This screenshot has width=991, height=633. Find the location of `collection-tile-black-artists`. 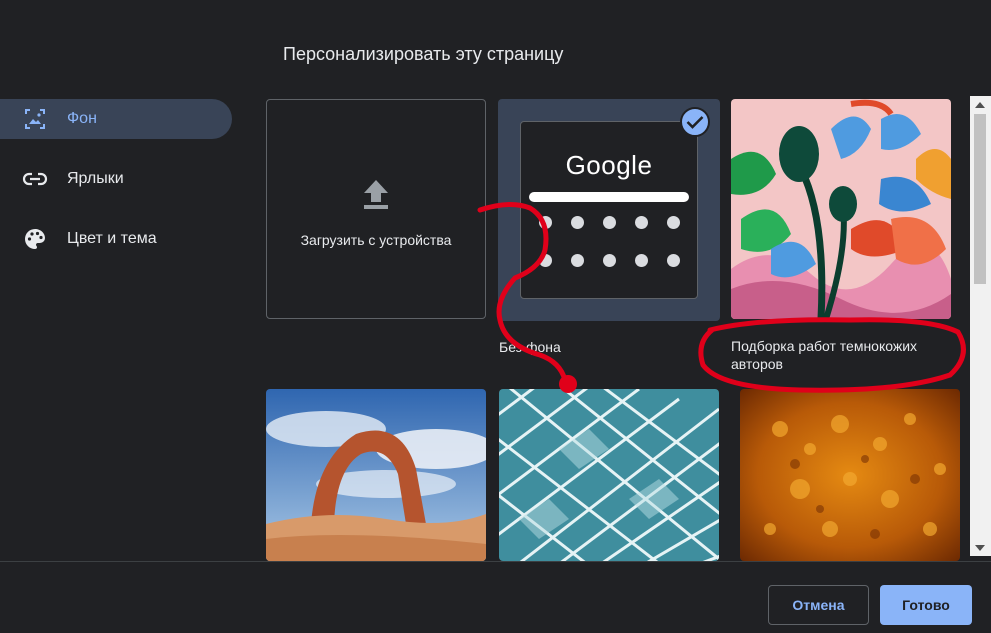

collection-tile-black-artists is located at coordinates (841, 209).